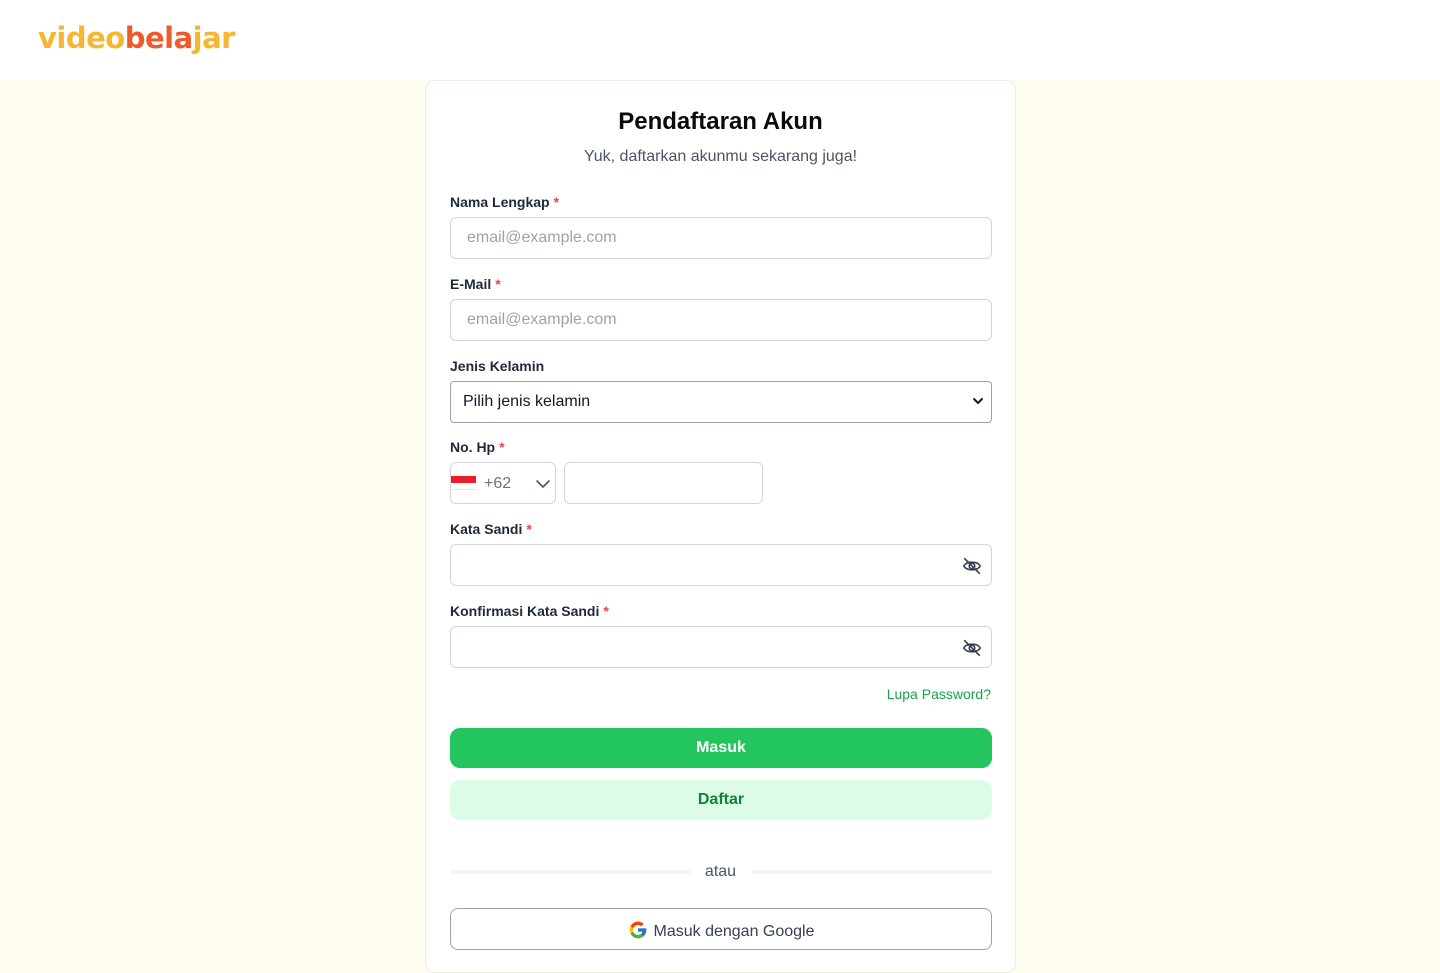  What do you see at coordinates (721, 748) in the screenshot?
I see `login-button: Masuk` at bounding box center [721, 748].